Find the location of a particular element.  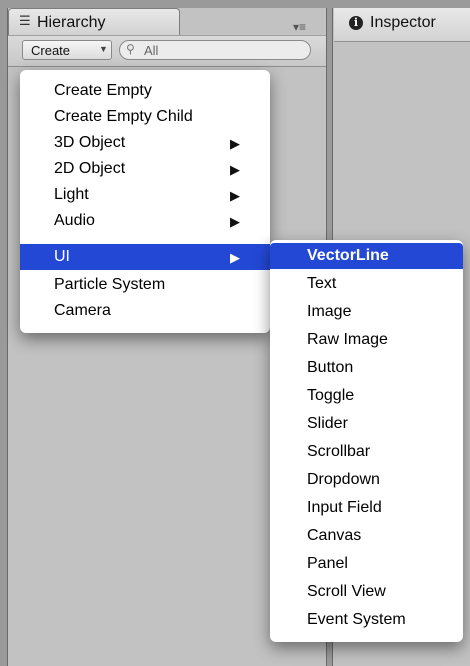

info-icon: i is located at coordinates (356, 23).